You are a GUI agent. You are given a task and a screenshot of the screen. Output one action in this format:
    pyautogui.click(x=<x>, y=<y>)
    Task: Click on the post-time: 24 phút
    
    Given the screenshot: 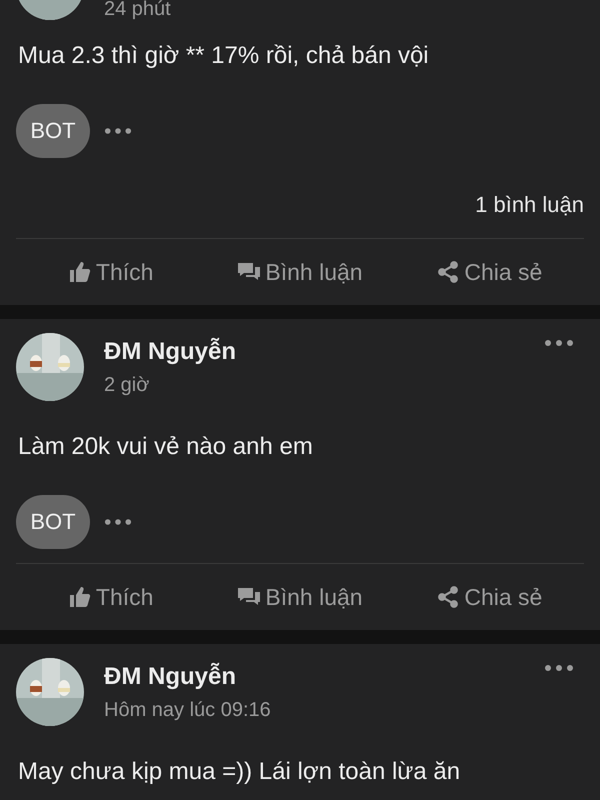 What is the action you would take?
    pyautogui.click(x=137, y=10)
    